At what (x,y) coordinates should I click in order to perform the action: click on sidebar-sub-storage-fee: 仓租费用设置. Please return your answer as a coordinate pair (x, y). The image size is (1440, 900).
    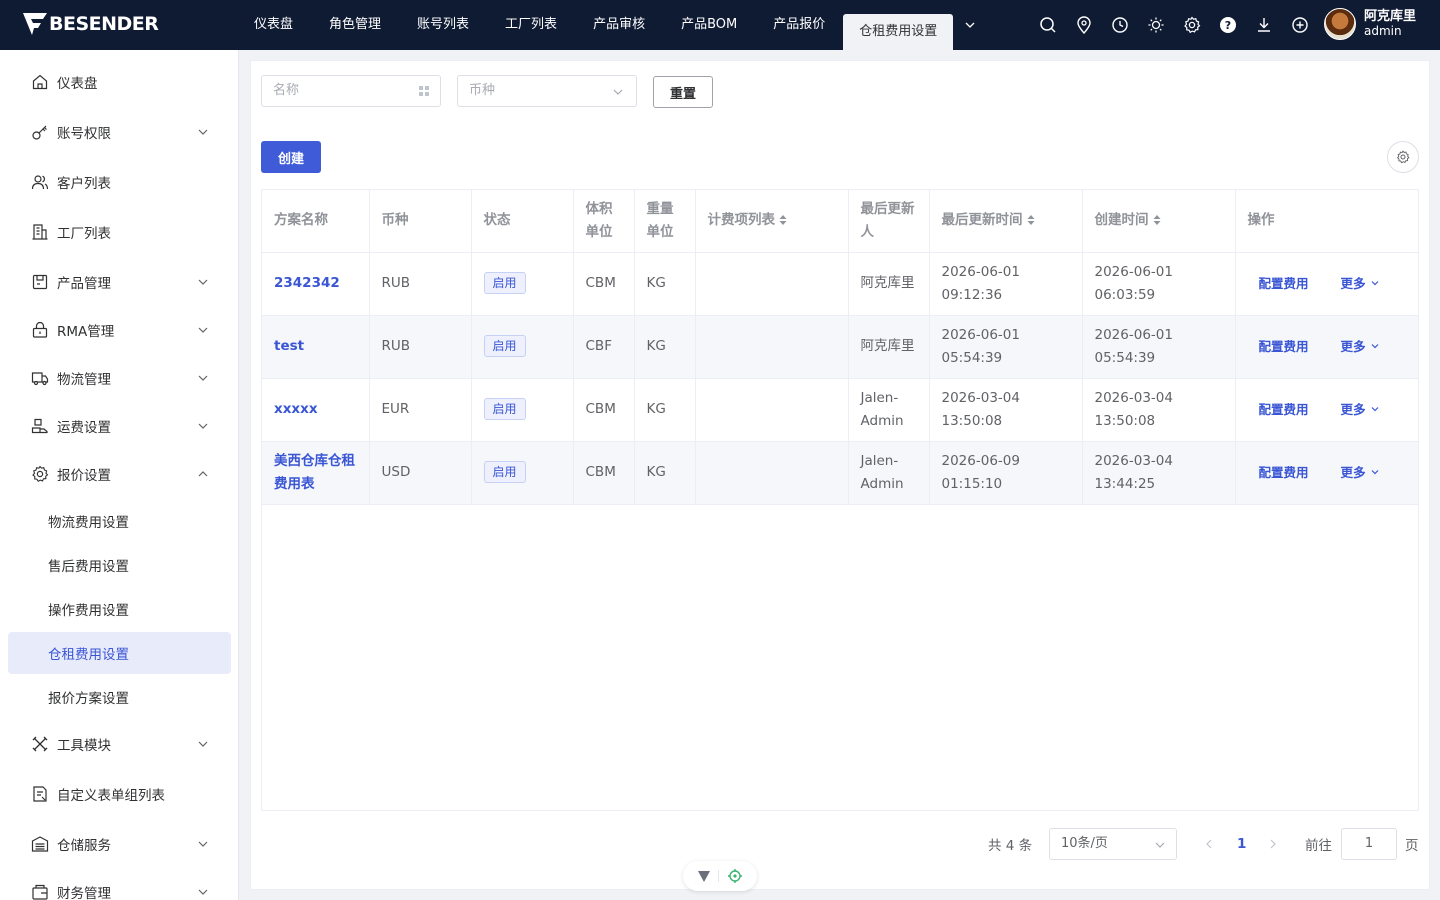
    Looking at the image, I should click on (119, 653).